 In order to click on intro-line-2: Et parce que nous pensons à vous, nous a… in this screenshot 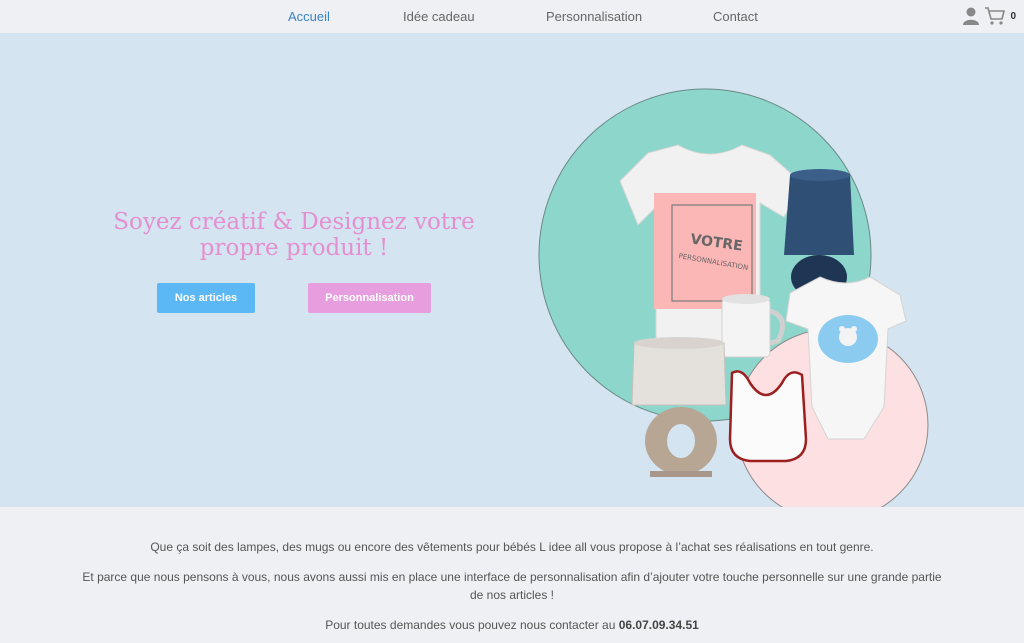, I will do `click(512, 586)`.